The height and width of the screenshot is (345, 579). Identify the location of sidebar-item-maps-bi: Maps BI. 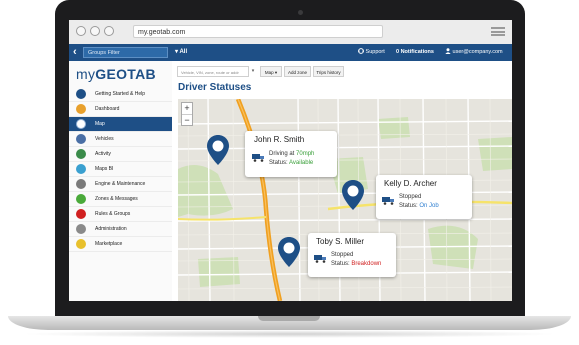
(120, 169).